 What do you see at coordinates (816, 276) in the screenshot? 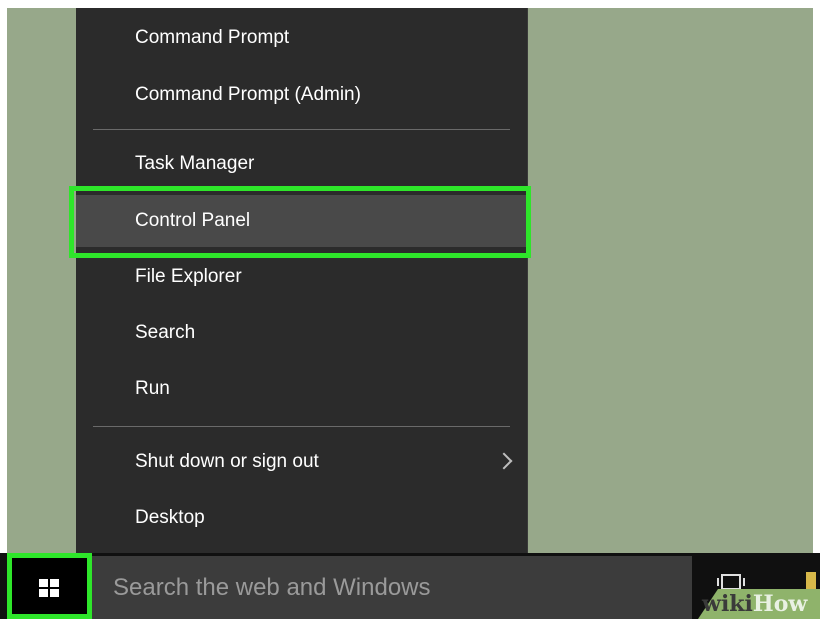
I see `image-border-right` at bounding box center [816, 276].